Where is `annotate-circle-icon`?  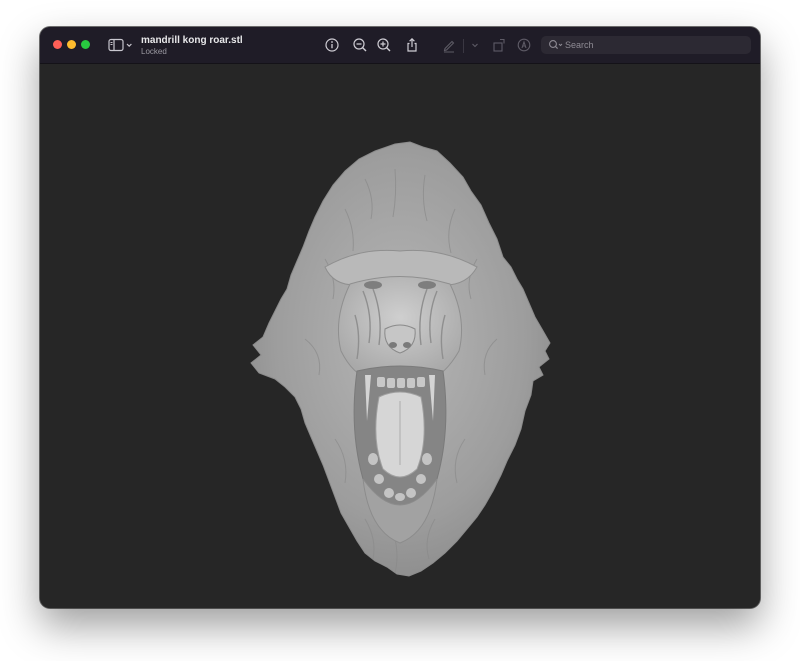 annotate-circle-icon is located at coordinates (524, 45).